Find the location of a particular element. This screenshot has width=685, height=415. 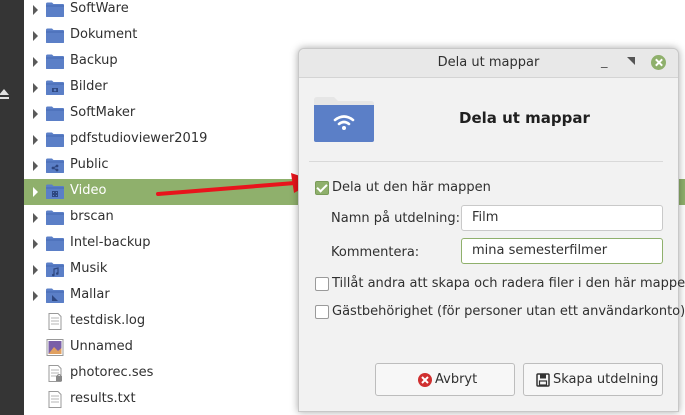

annotation-arrow is located at coordinates (235, 184).